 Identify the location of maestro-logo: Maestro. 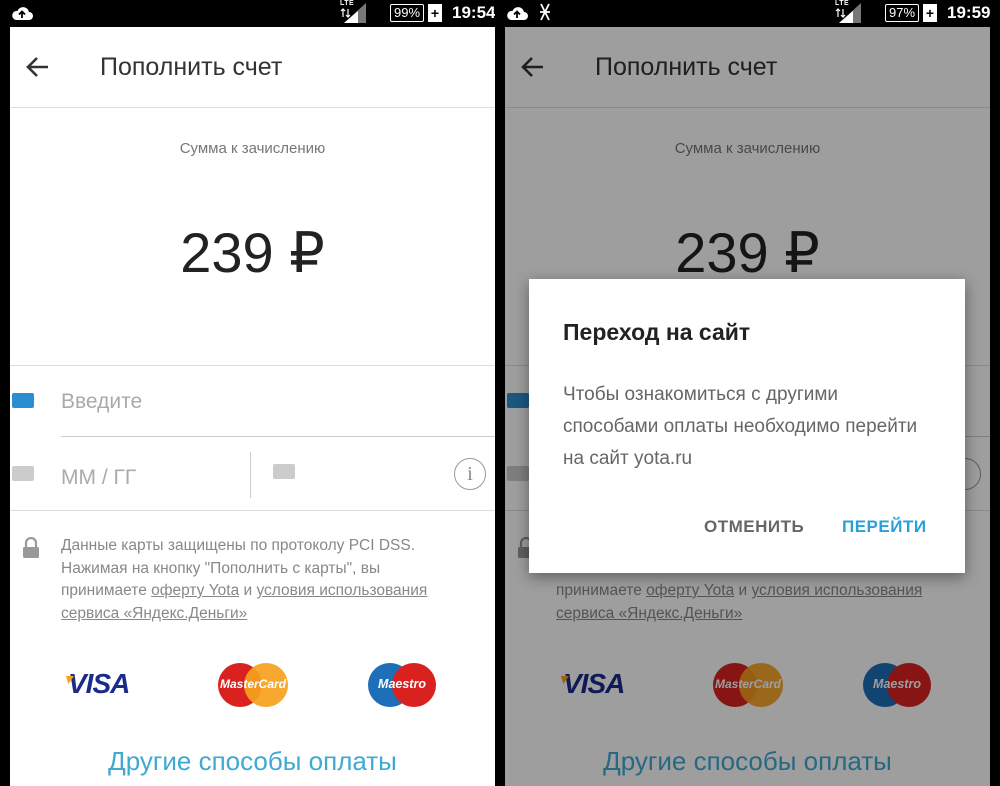
(402, 685).